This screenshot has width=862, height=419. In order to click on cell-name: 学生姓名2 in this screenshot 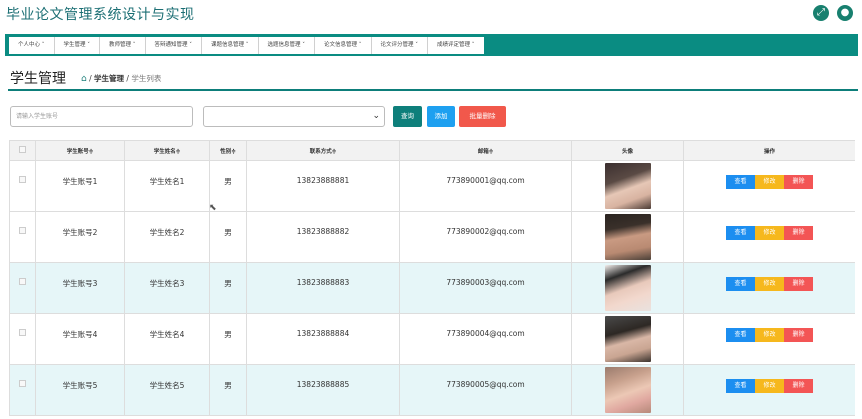, I will do `click(167, 237)`.